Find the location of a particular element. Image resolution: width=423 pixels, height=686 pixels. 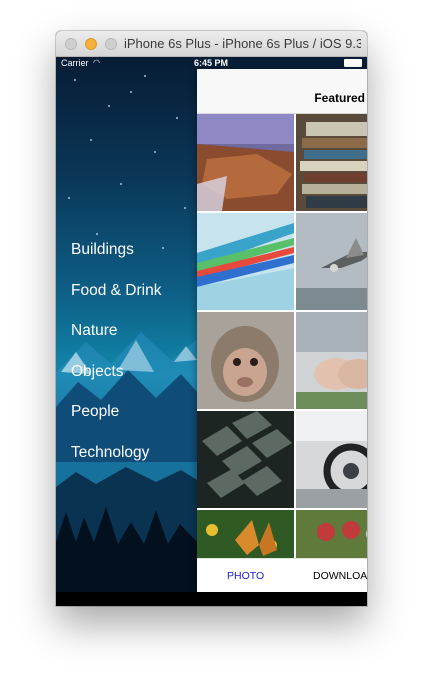

close-window-button is located at coordinates (71, 44).